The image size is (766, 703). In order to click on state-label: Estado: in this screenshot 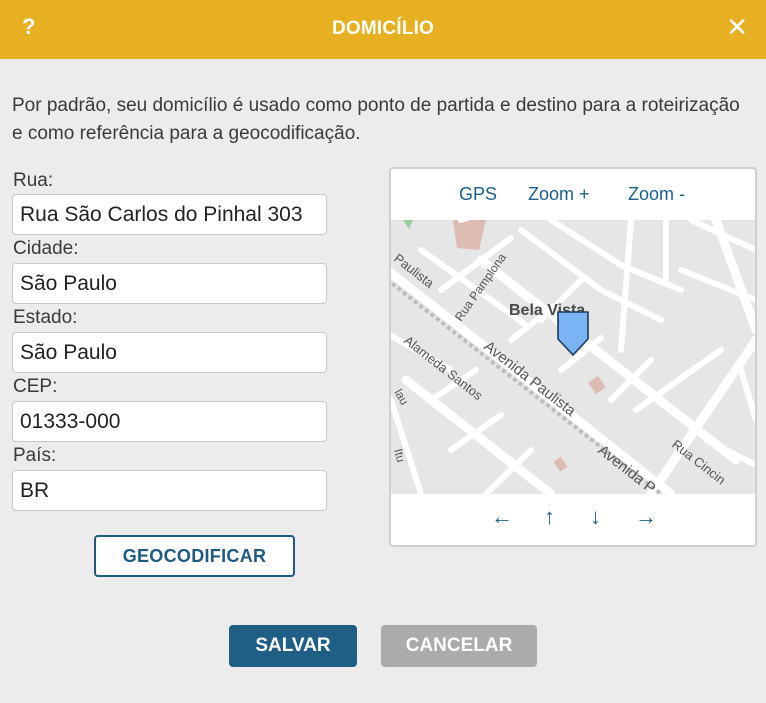, I will do `click(45, 317)`.